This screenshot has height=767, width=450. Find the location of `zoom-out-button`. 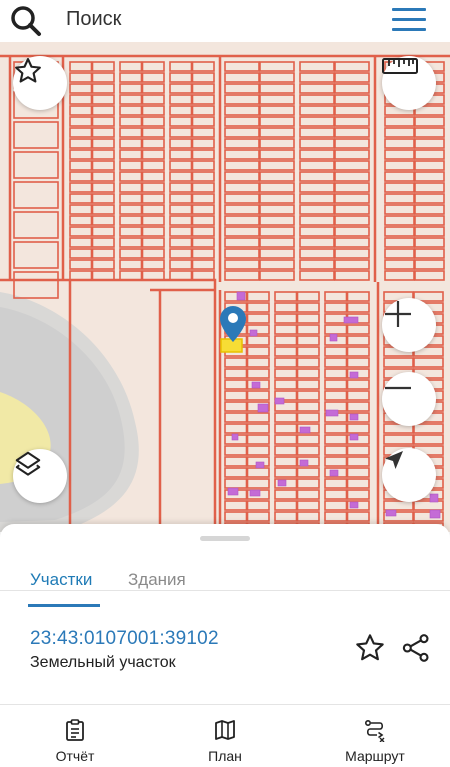

zoom-out-button is located at coordinates (409, 399).